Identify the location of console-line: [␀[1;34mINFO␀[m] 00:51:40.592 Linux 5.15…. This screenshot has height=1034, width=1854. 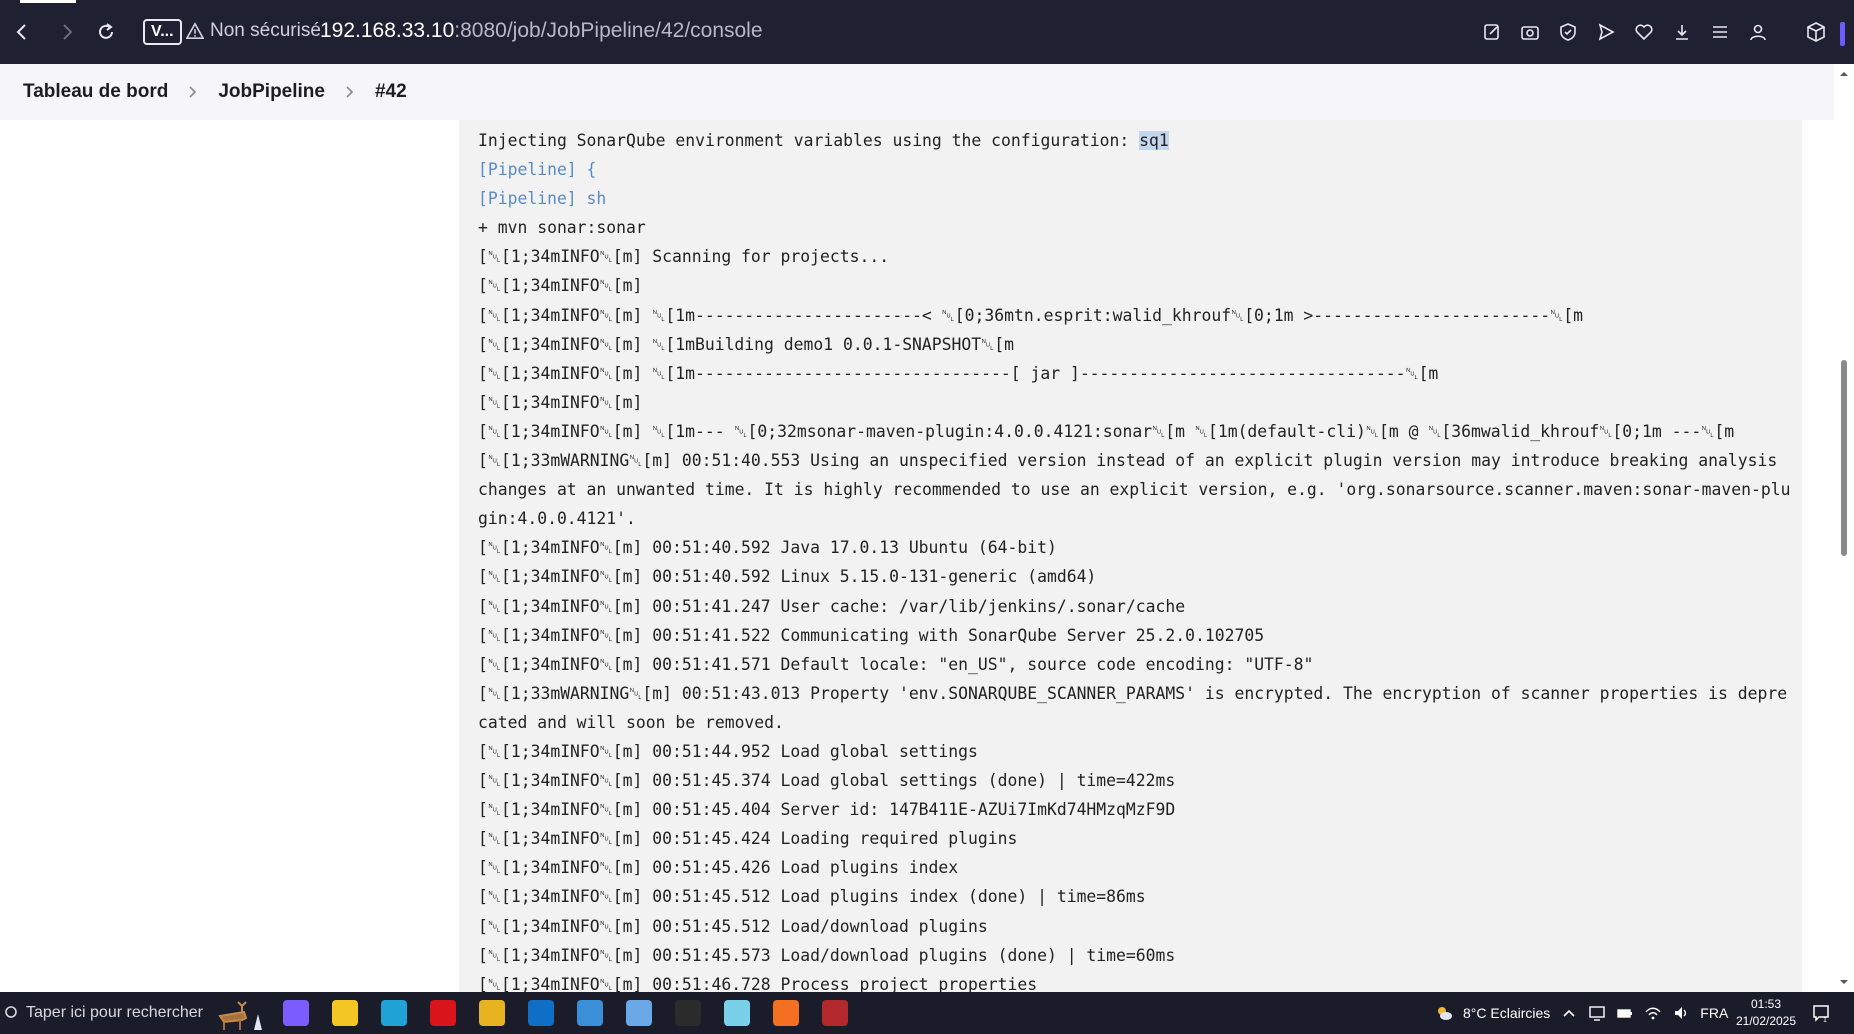
(787, 577).